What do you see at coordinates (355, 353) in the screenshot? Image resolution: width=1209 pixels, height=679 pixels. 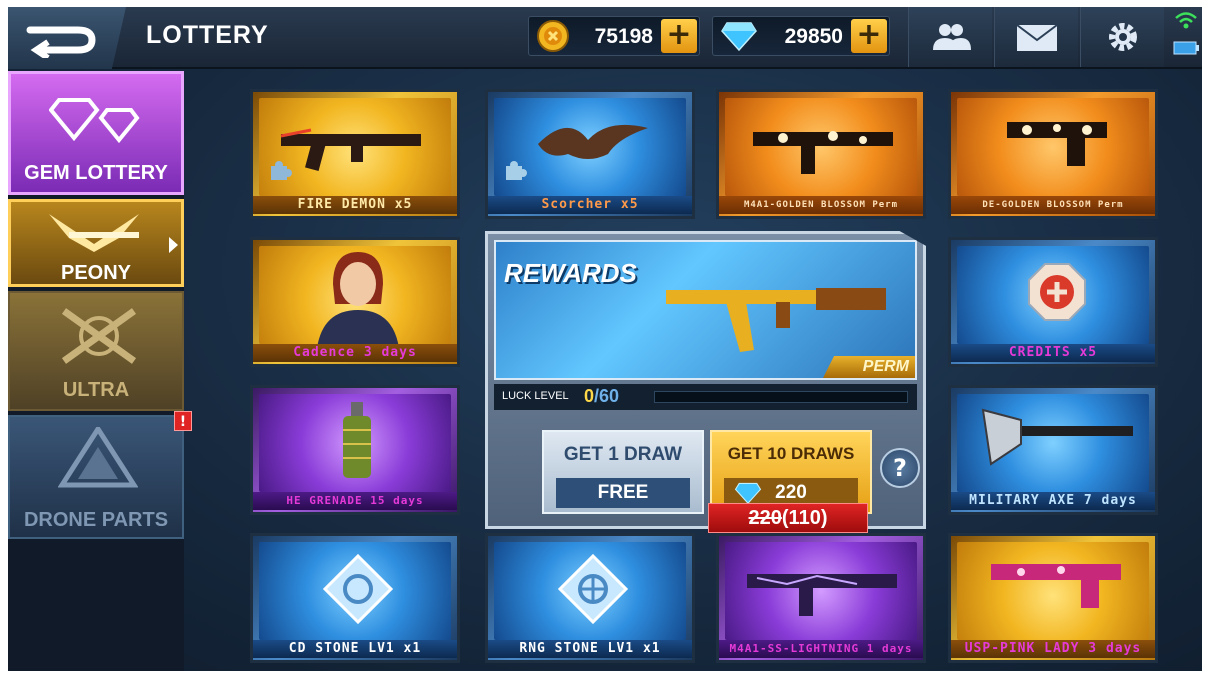 I see `tile-label: Cadence 3 days` at bounding box center [355, 353].